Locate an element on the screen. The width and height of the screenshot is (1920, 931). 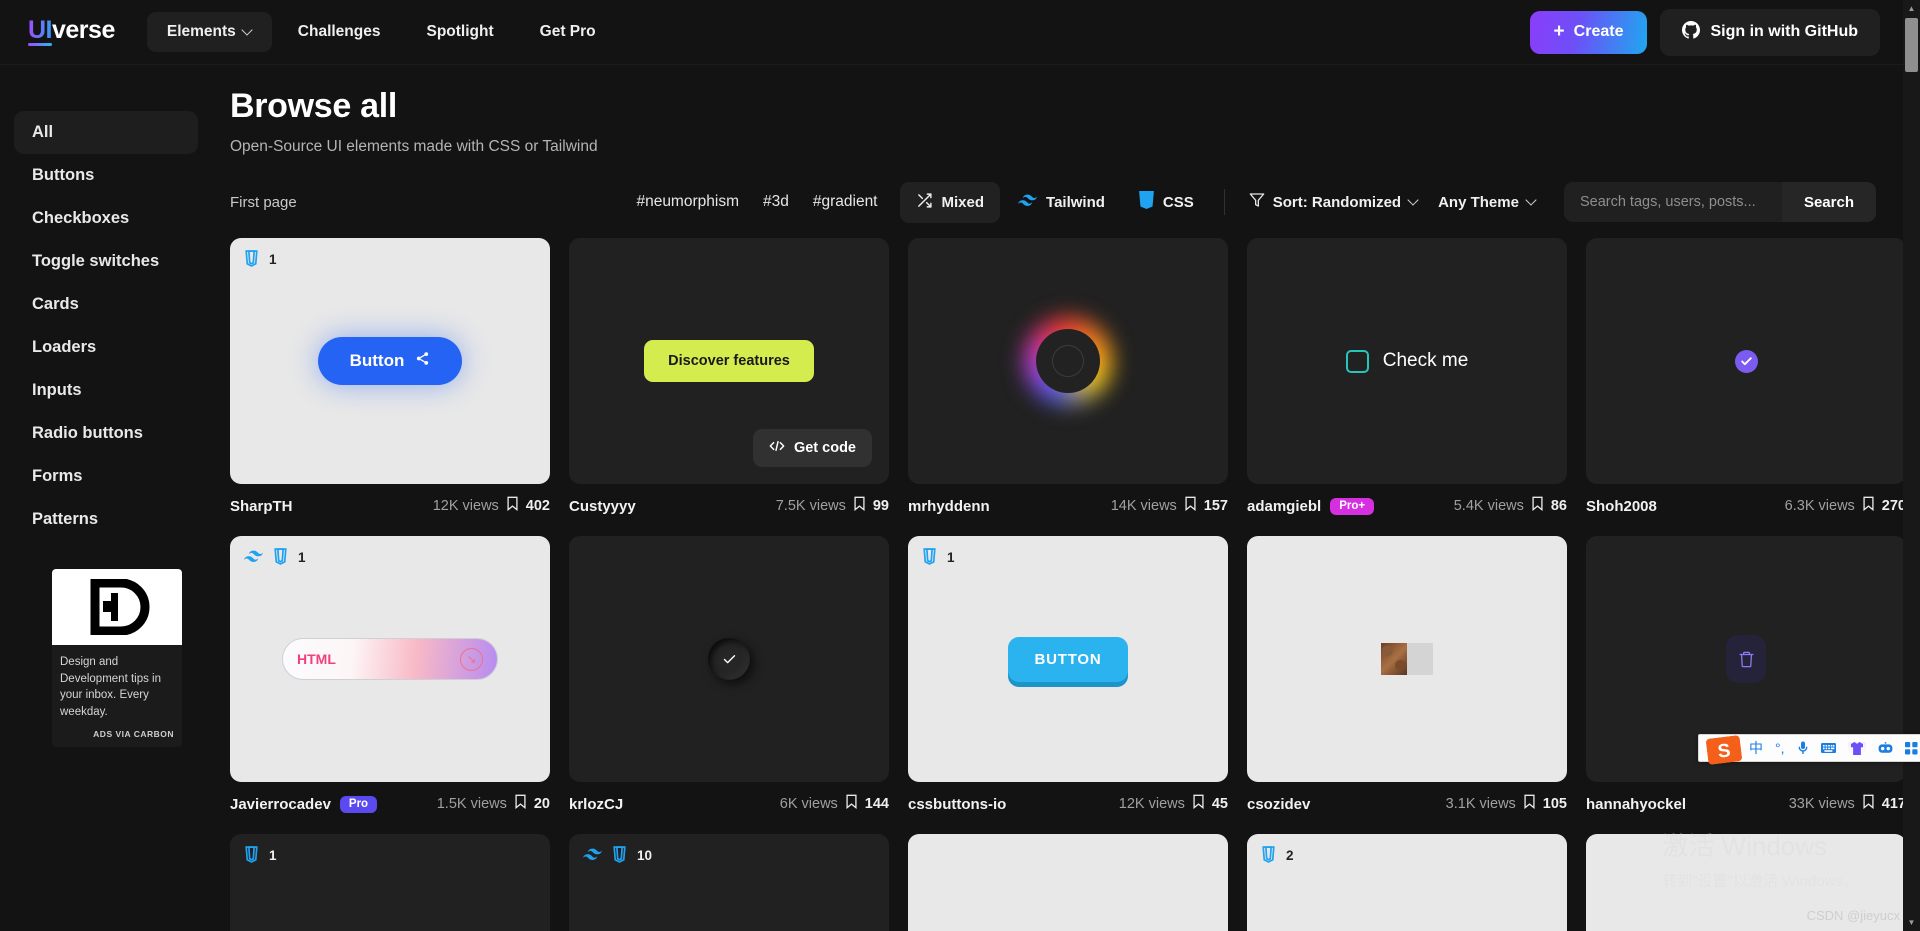
get-code-button: Get code is located at coordinates (812, 448).